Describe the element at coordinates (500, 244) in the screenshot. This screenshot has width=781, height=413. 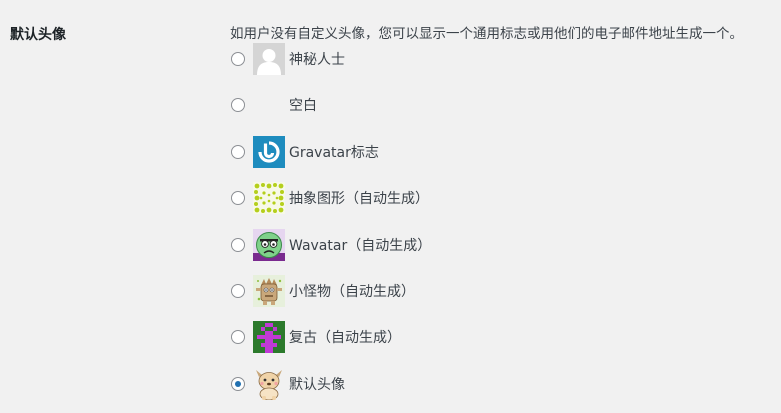
I see `avatar-option-wavatar: Wavatar（自动生成）` at that location.